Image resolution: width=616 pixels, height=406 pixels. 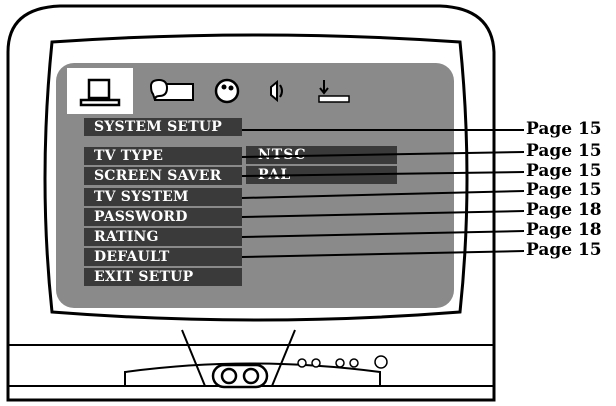 What do you see at coordinates (229, 376) in the screenshot?
I see `control-knob-left` at bounding box center [229, 376].